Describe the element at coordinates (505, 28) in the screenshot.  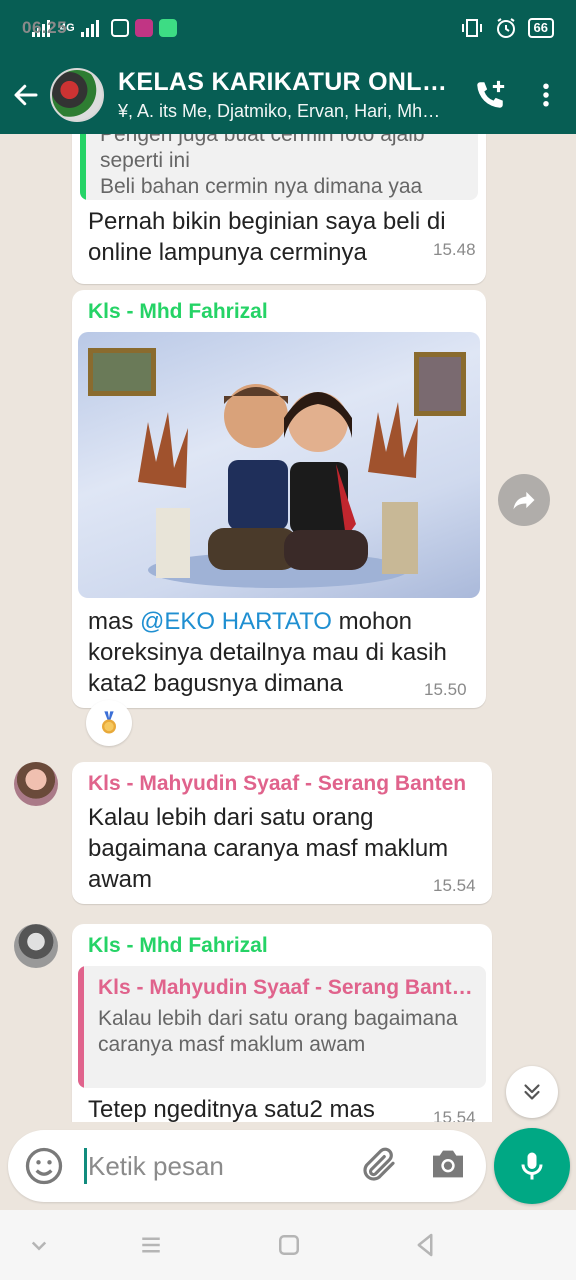
I see `alarm-icon` at that location.